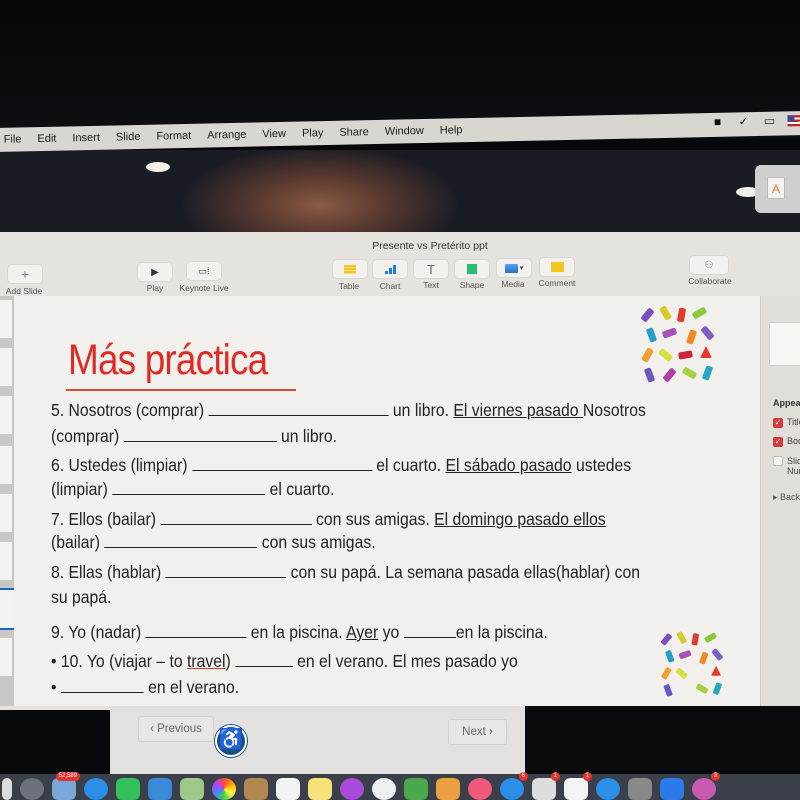 The width and height of the screenshot is (800, 800). I want to click on slide-thumbnail-selected, so click(8, 609).